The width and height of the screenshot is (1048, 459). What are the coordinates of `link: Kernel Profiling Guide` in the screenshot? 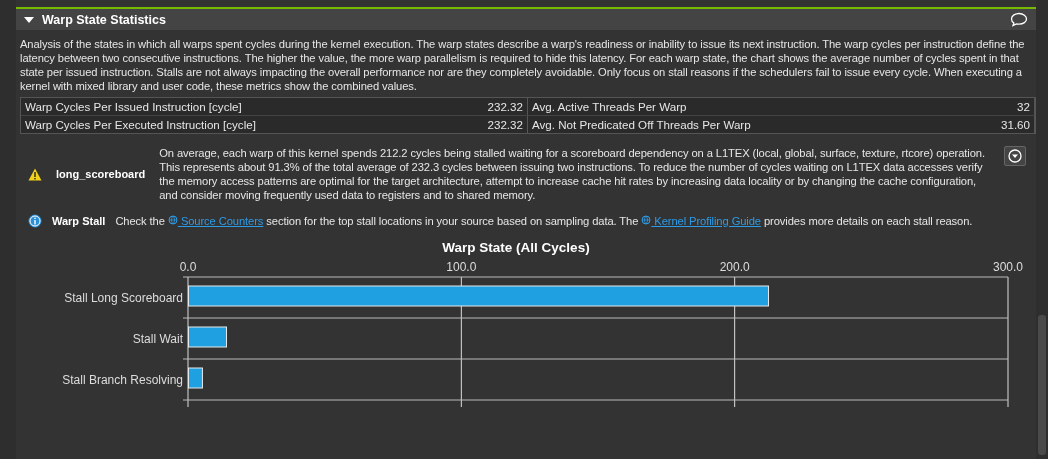 It's located at (701, 221).